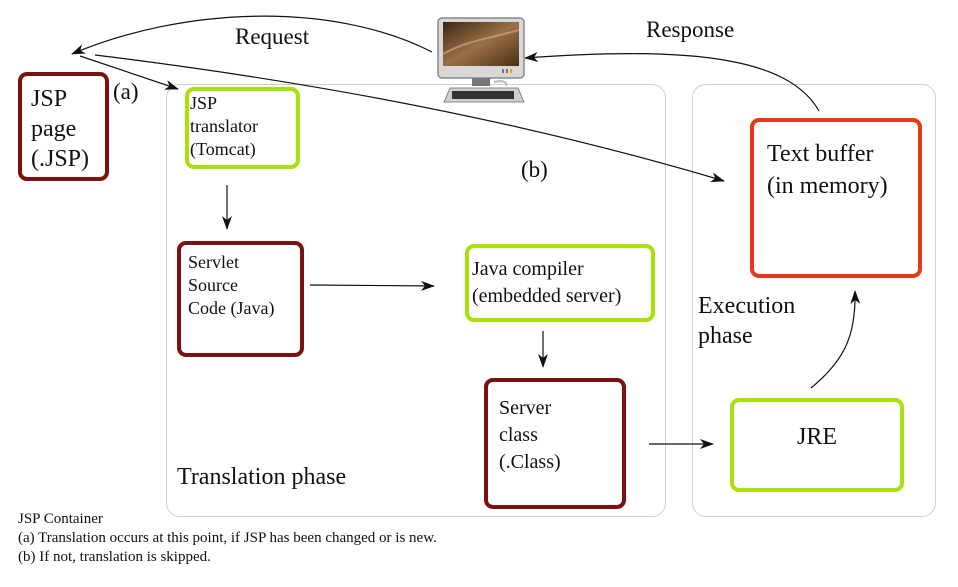 The image size is (958, 587). I want to click on jsp-translator-label: JSP translator (Tomcat), so click(224, 126).